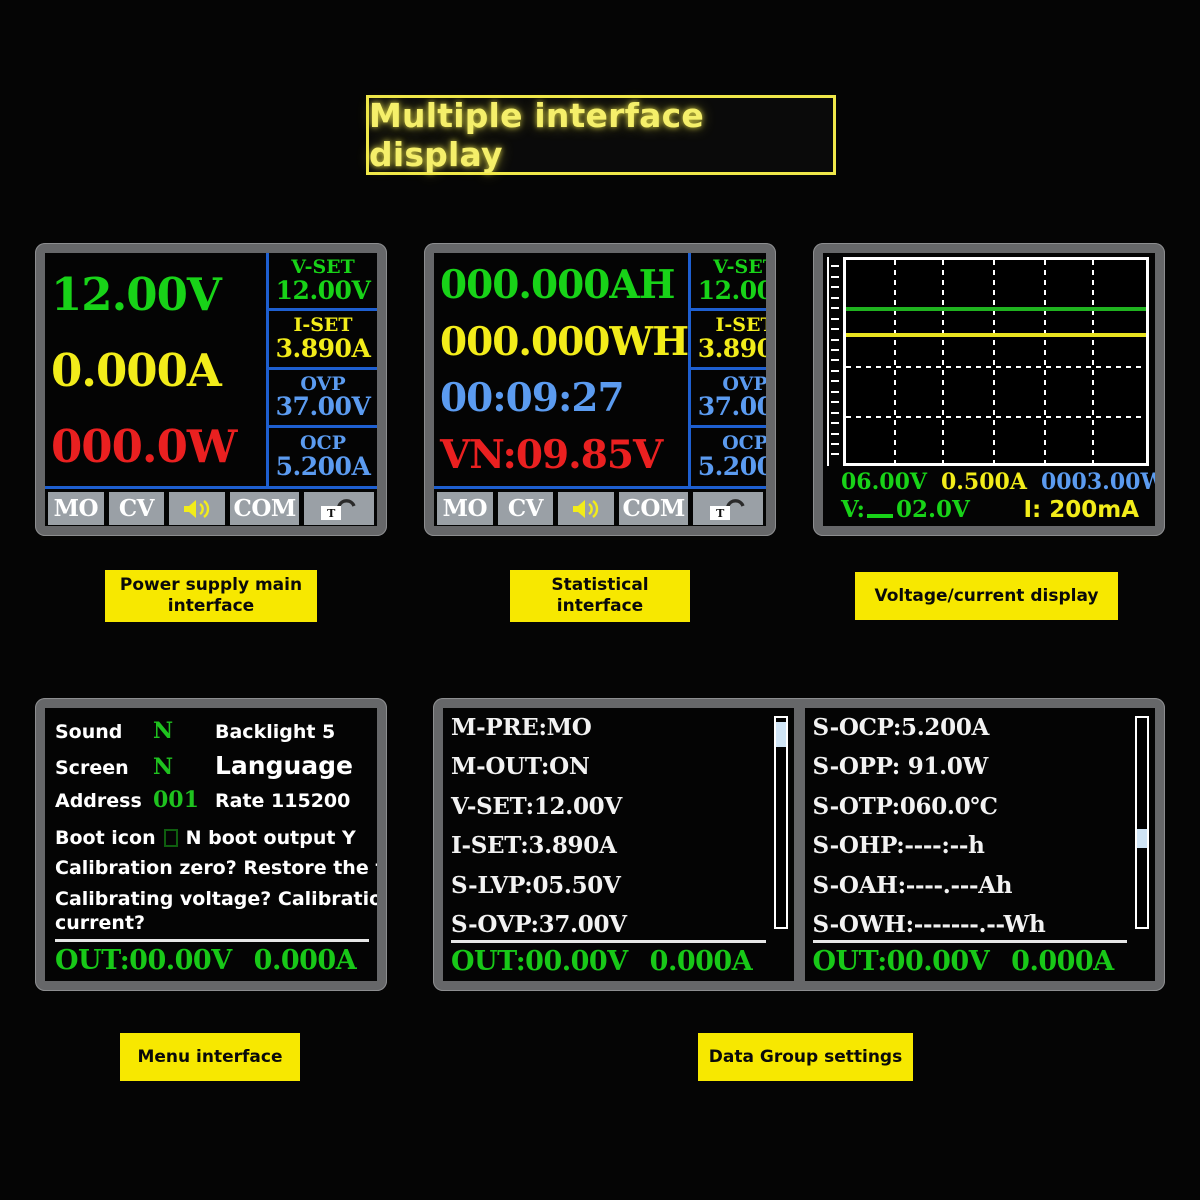 The height and width of the screenshot is (1200, 1200). What do you see at coordinates (561, 369) in the screenshot?
I see `statistical-readouts: 000.000AH 000.000WH 00:09:27 VN:09.85V` at bounding box center [561, 369].